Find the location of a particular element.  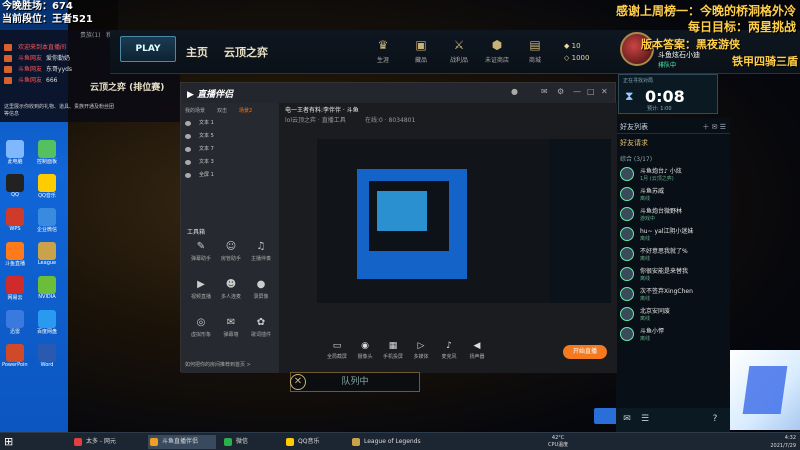

be-amount: 1000 is located at coordinates (580, 58).